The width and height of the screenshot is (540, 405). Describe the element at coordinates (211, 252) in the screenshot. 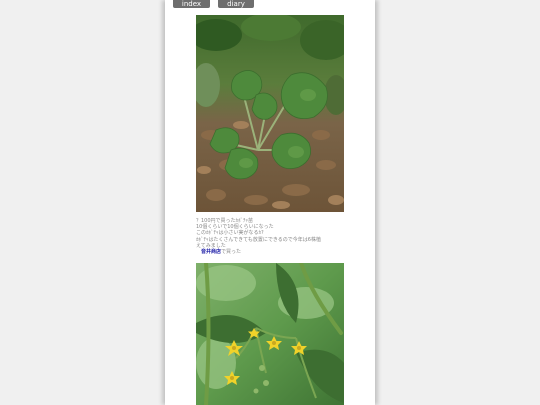

I see `shop-link: 音井商店` at that location.